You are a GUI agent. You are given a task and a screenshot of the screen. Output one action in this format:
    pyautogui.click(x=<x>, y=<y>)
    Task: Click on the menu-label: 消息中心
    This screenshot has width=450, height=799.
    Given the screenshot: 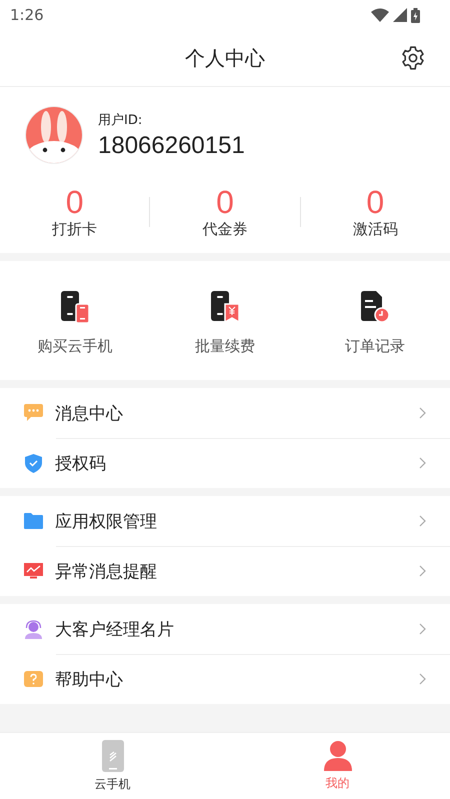 What is the action you would take?
    pyautogui.click(x=89, y=413)
    